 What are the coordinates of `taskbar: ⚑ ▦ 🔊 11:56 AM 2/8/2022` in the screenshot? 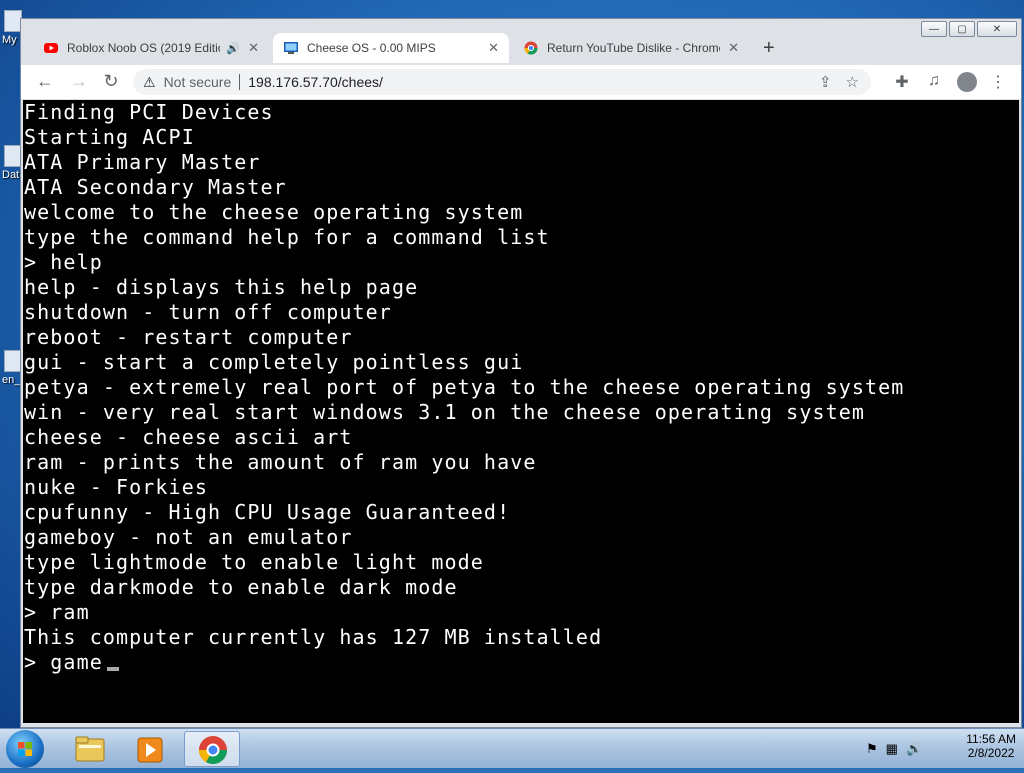 It's located at (512, 748).